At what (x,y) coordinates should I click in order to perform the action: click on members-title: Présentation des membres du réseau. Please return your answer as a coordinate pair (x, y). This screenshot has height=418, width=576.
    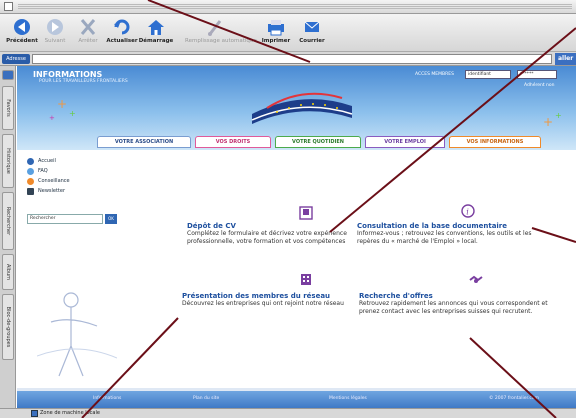
    Looking at the image, I should click on (272, 296).